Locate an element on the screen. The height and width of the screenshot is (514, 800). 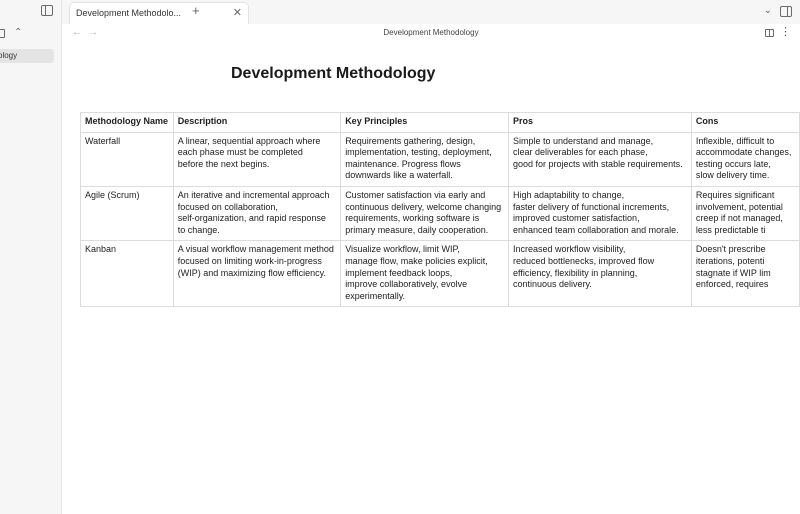
page-title: Development Methodology is located at coordinates (333, 73).